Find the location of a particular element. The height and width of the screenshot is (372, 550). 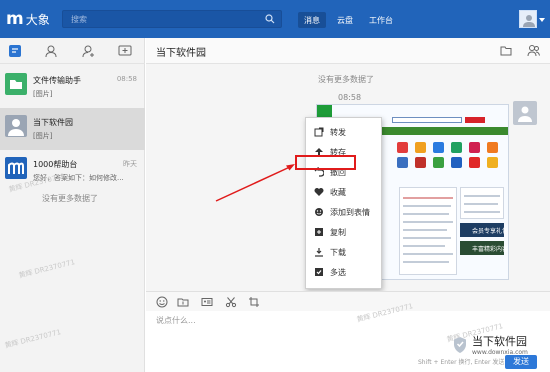

menu-item-add-sticker: 添加到表情 is located at coordinates (344, 212).